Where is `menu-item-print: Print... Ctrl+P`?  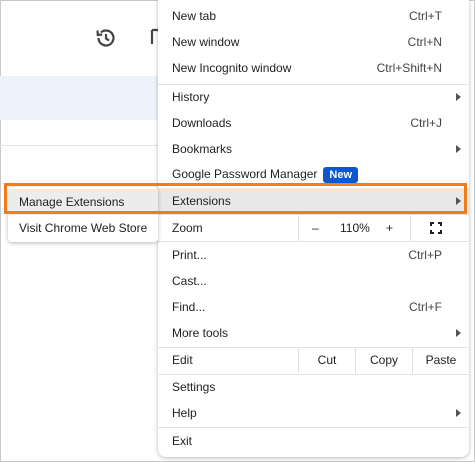
menu-item-print: Print... Ctrl+P is located at coordinates (313, 255).